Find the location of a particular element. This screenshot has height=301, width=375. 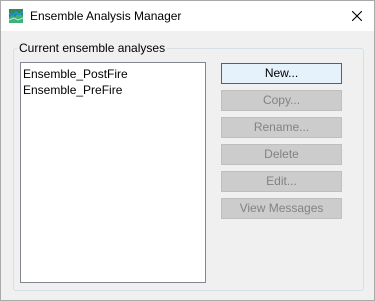

close-button is located at coordinates (357, 16).